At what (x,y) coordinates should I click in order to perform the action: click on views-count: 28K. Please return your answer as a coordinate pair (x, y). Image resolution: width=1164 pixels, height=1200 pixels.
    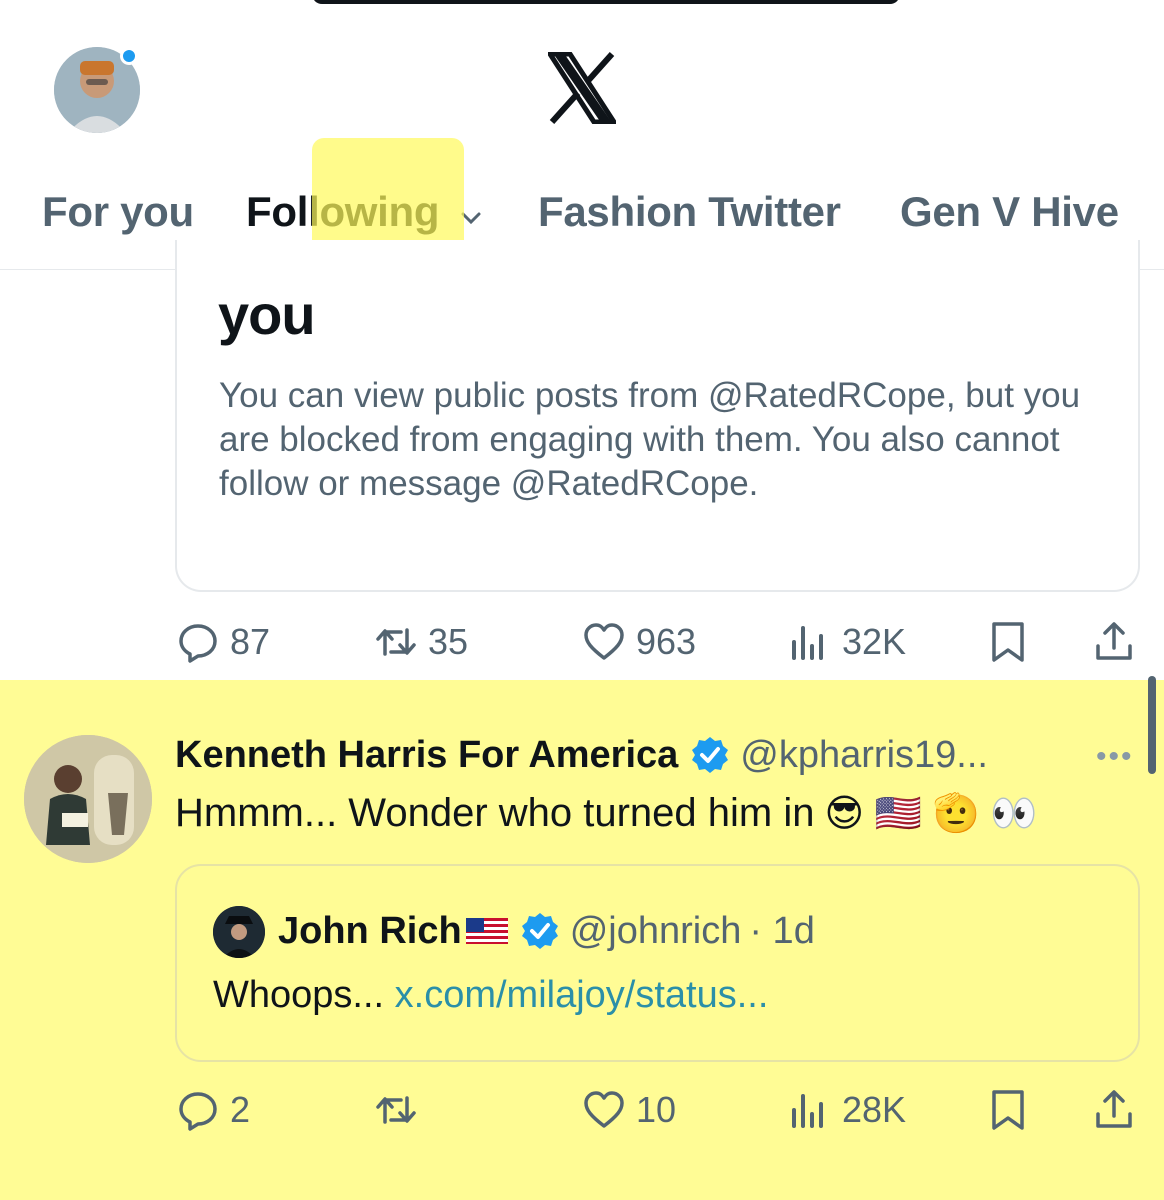
    Looking at the image, I should click on (874, 1109).